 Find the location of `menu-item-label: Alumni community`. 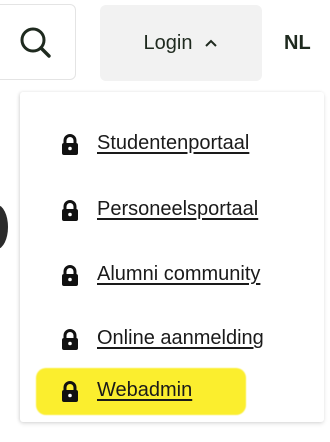

menu-item-label: Alumni community is located at coordinates (179, 274).